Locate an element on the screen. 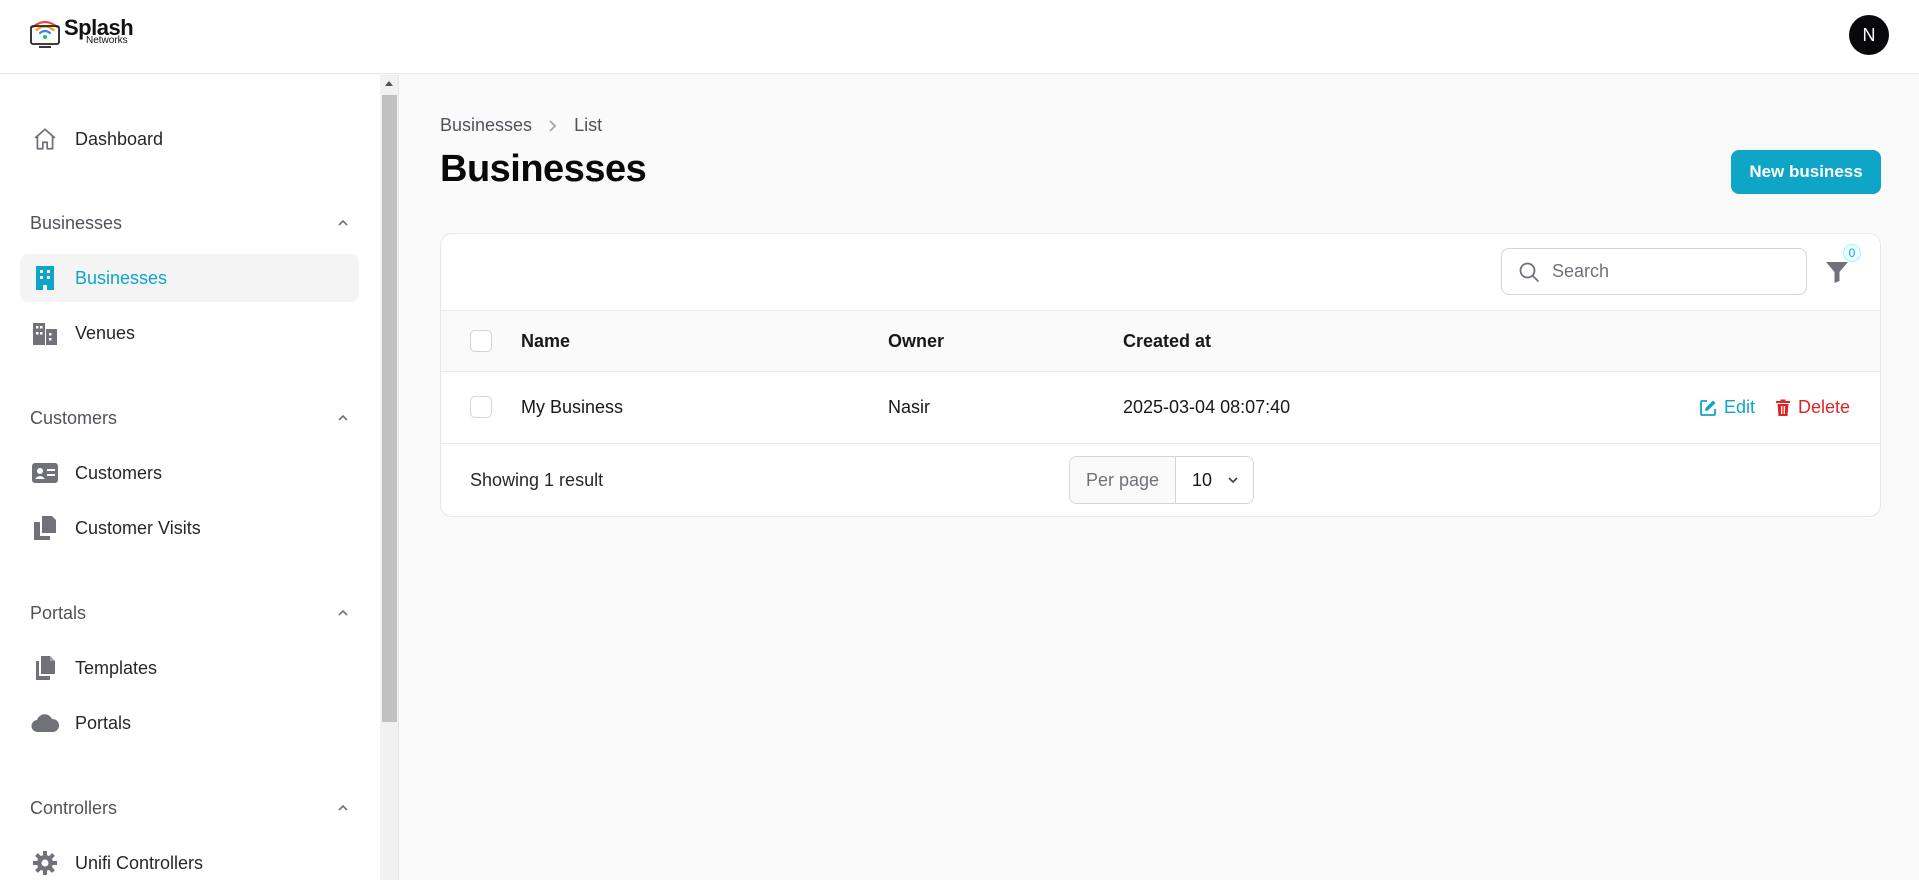  sidebar-group-controllers: Controllers is located at coordinates (189, 808).